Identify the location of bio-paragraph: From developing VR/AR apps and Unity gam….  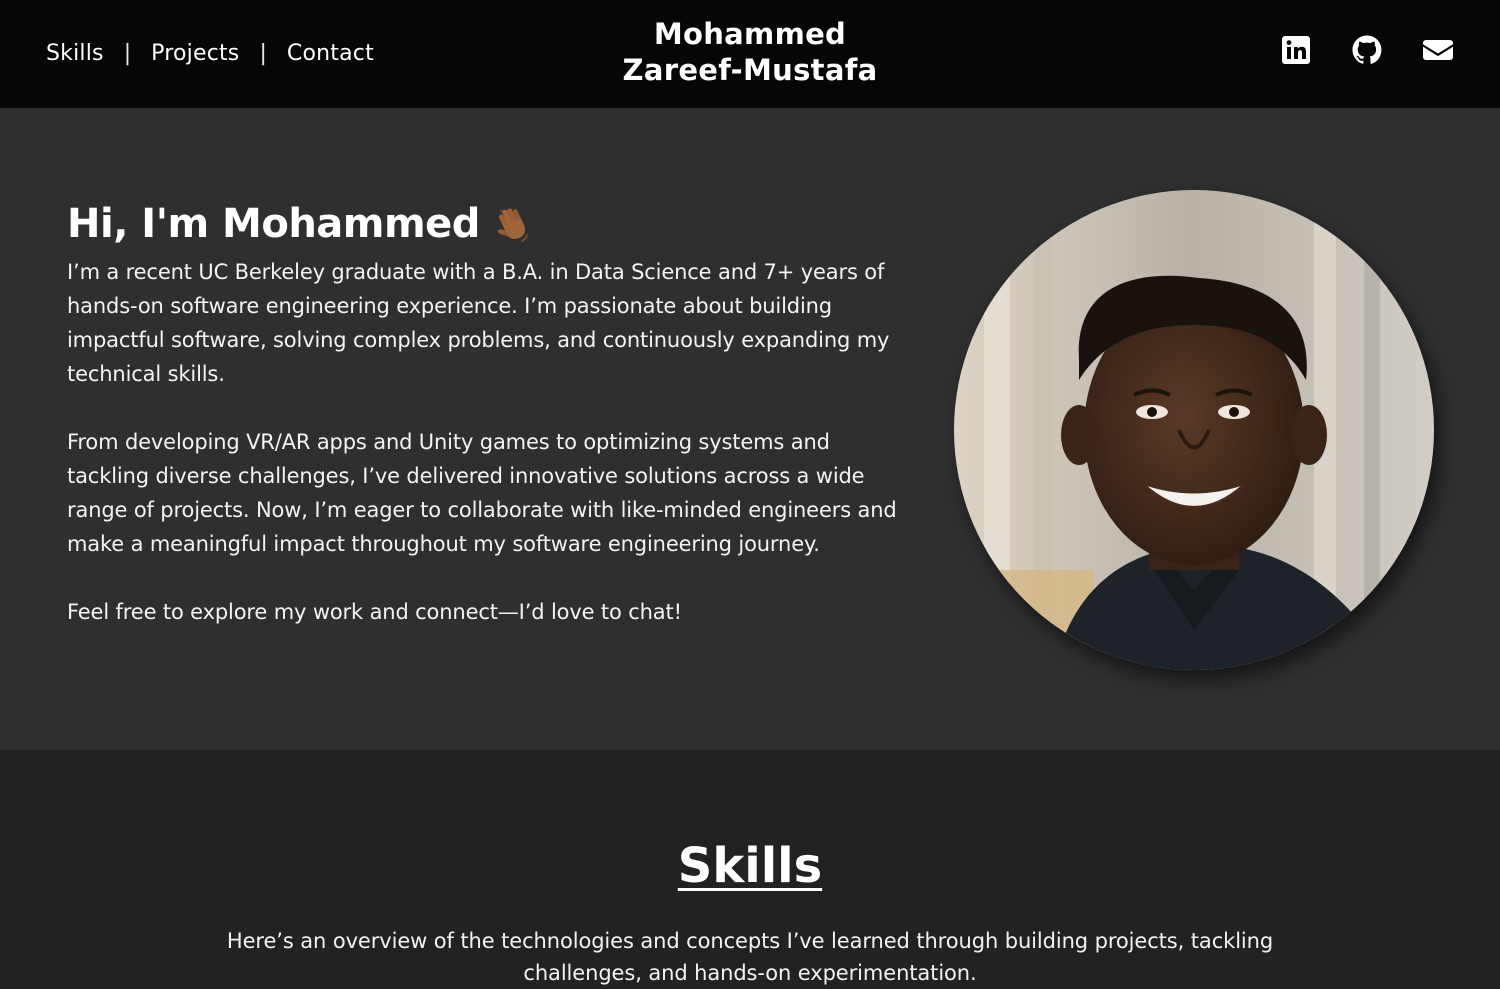
(482, 493).